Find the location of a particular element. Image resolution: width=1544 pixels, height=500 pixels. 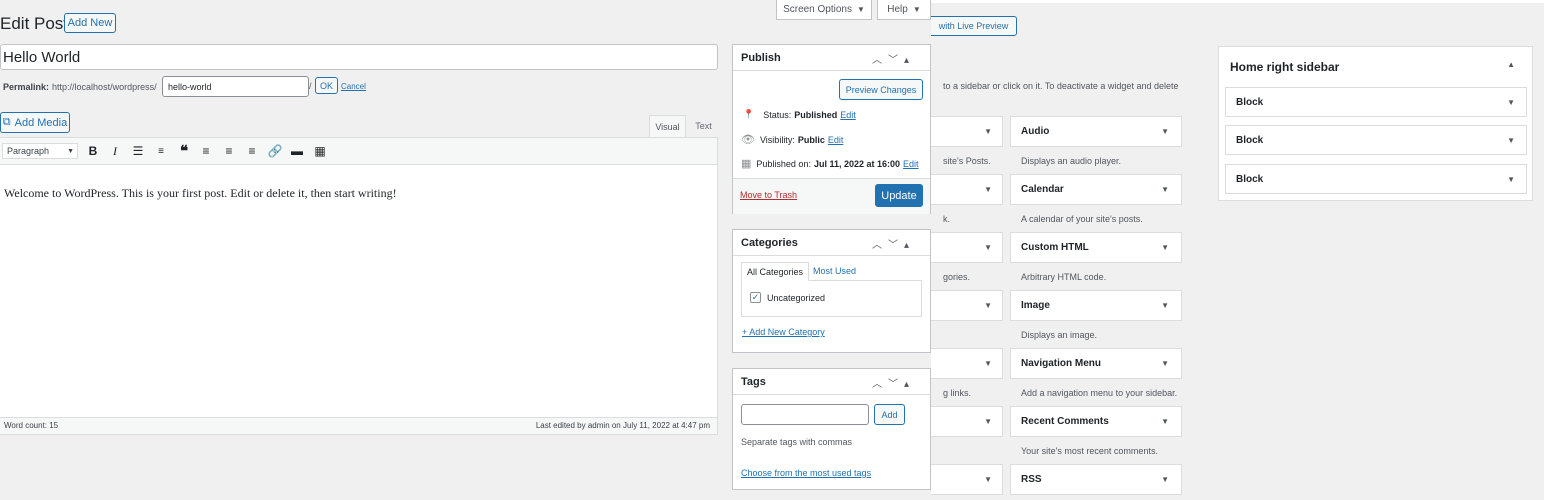

widget-navigation-menu: Navigation Menu ▼ is located at coordinates (1096, 363).